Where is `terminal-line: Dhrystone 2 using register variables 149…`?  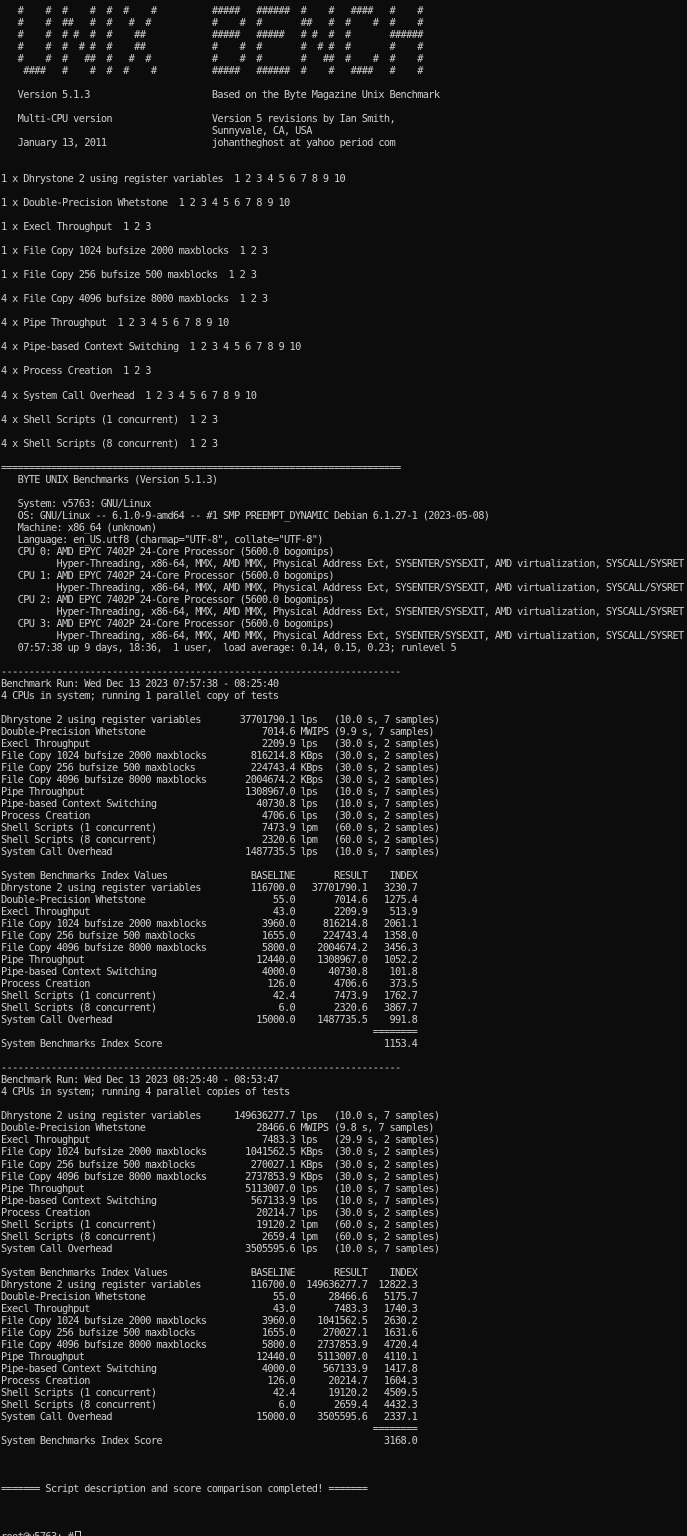 terminal-line: Dhrystone 2 using register variables 149… is located at coordinates (220, 1116).